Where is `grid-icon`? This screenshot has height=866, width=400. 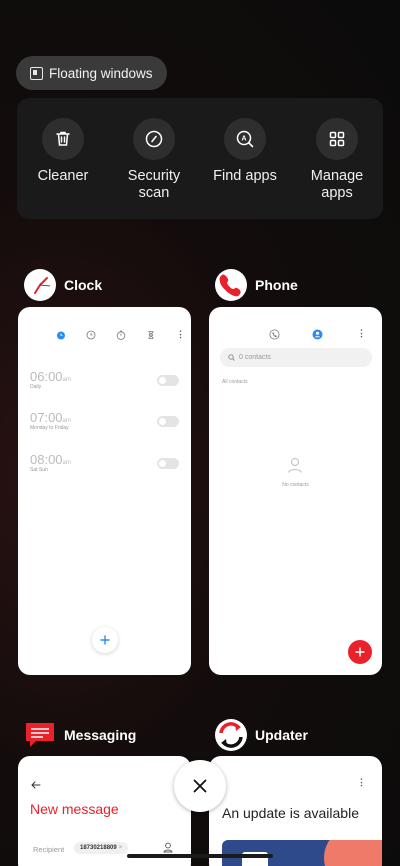
grid-icon is located at coordinates (337, 139).